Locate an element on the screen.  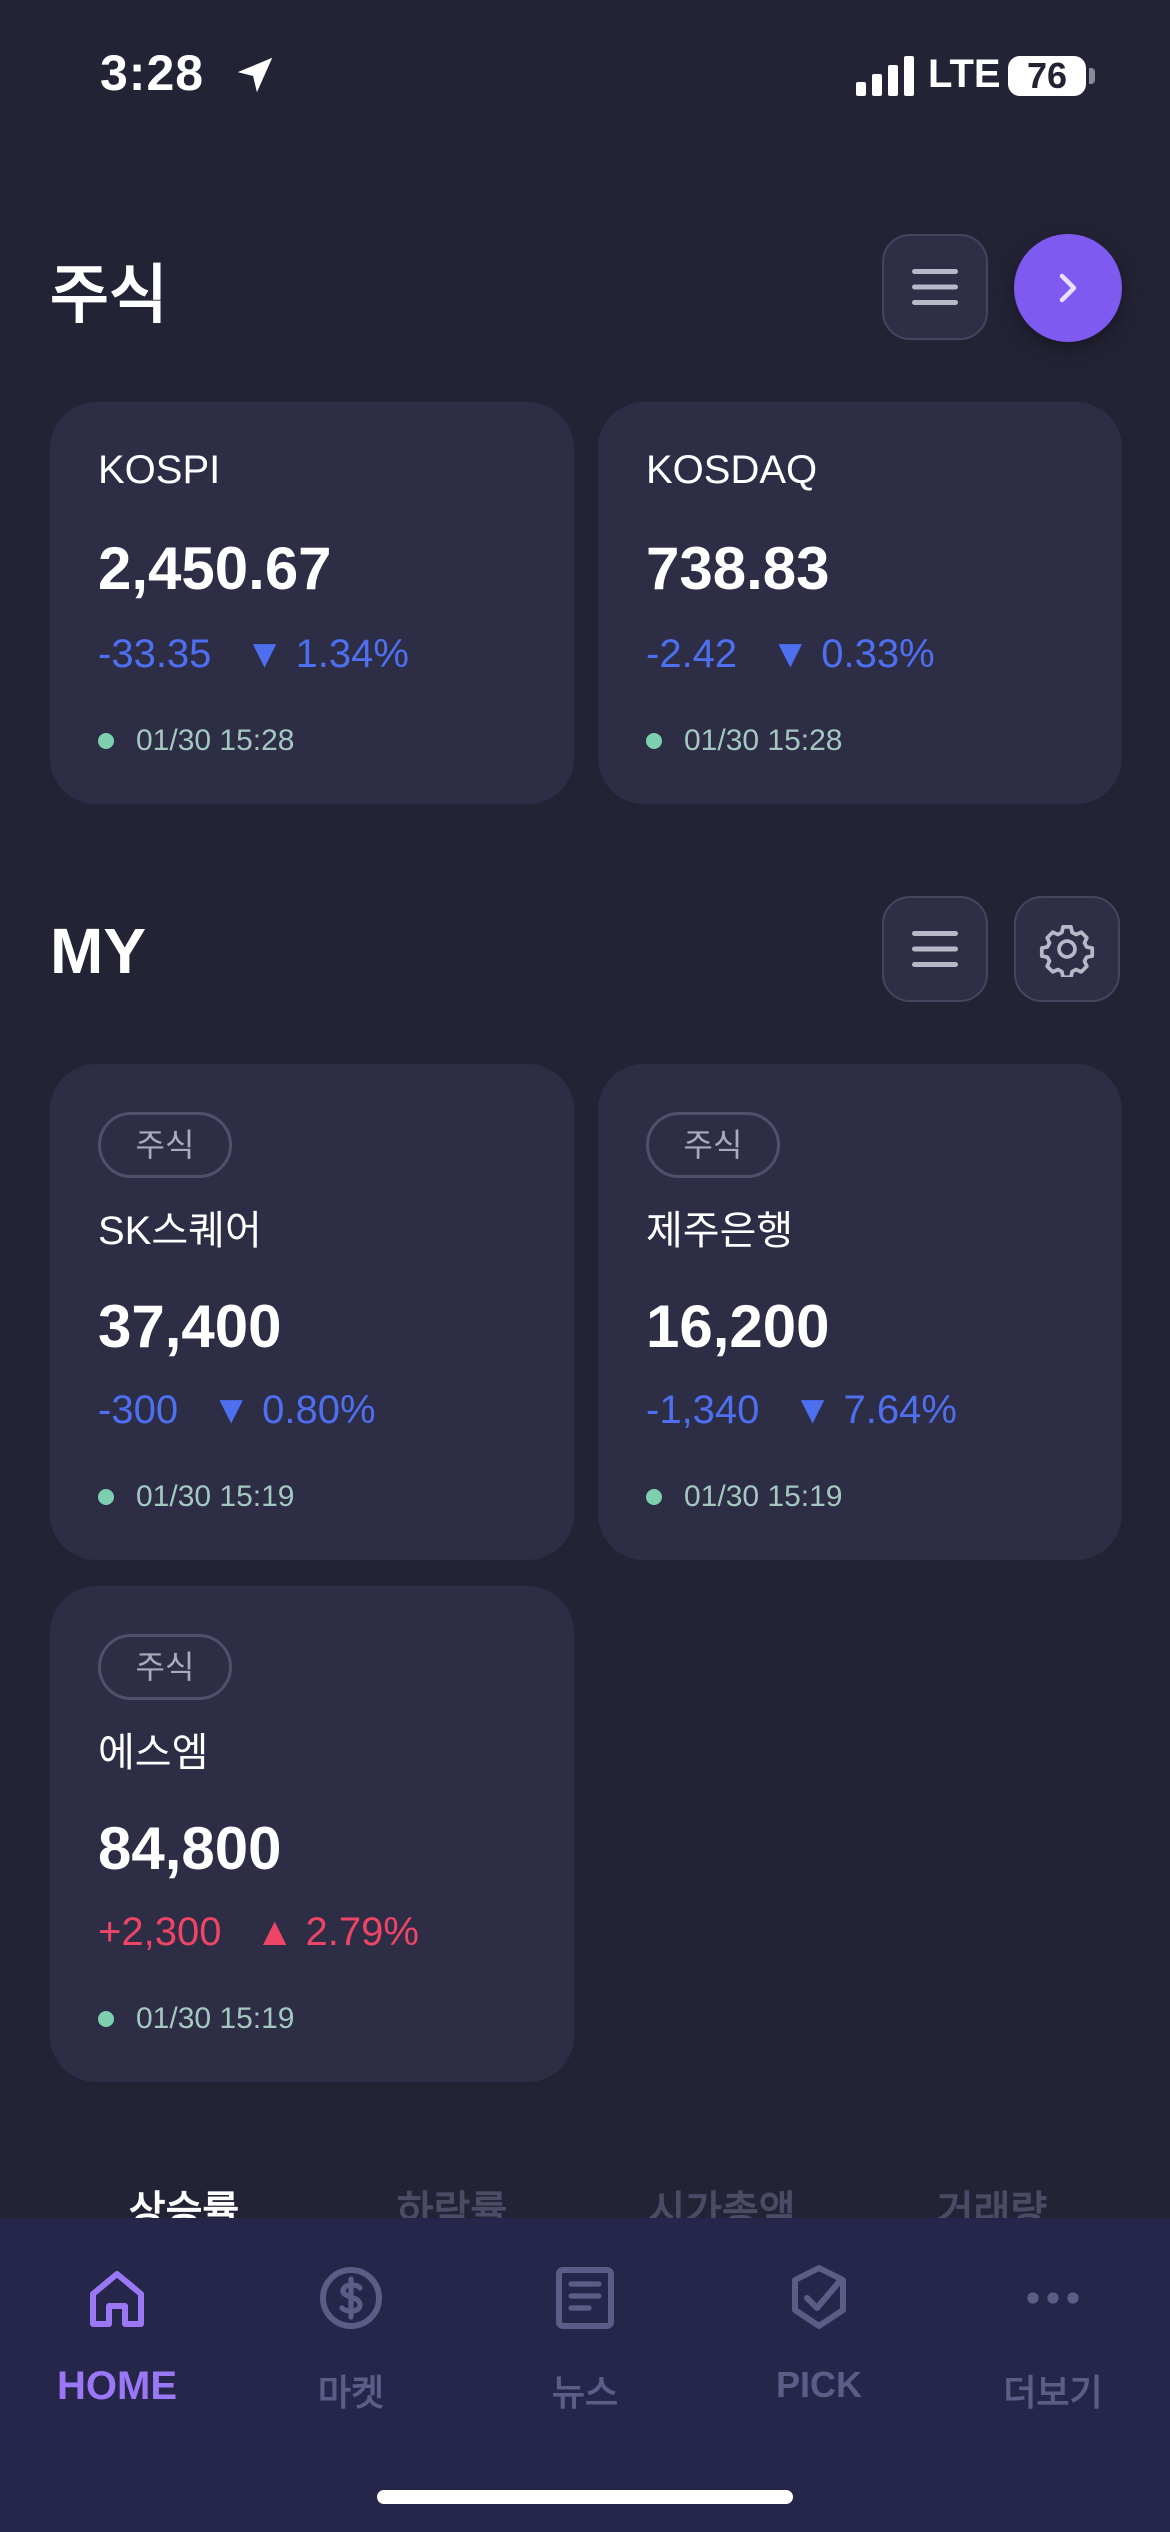
news-icon is located at coordinates (585, 2298).